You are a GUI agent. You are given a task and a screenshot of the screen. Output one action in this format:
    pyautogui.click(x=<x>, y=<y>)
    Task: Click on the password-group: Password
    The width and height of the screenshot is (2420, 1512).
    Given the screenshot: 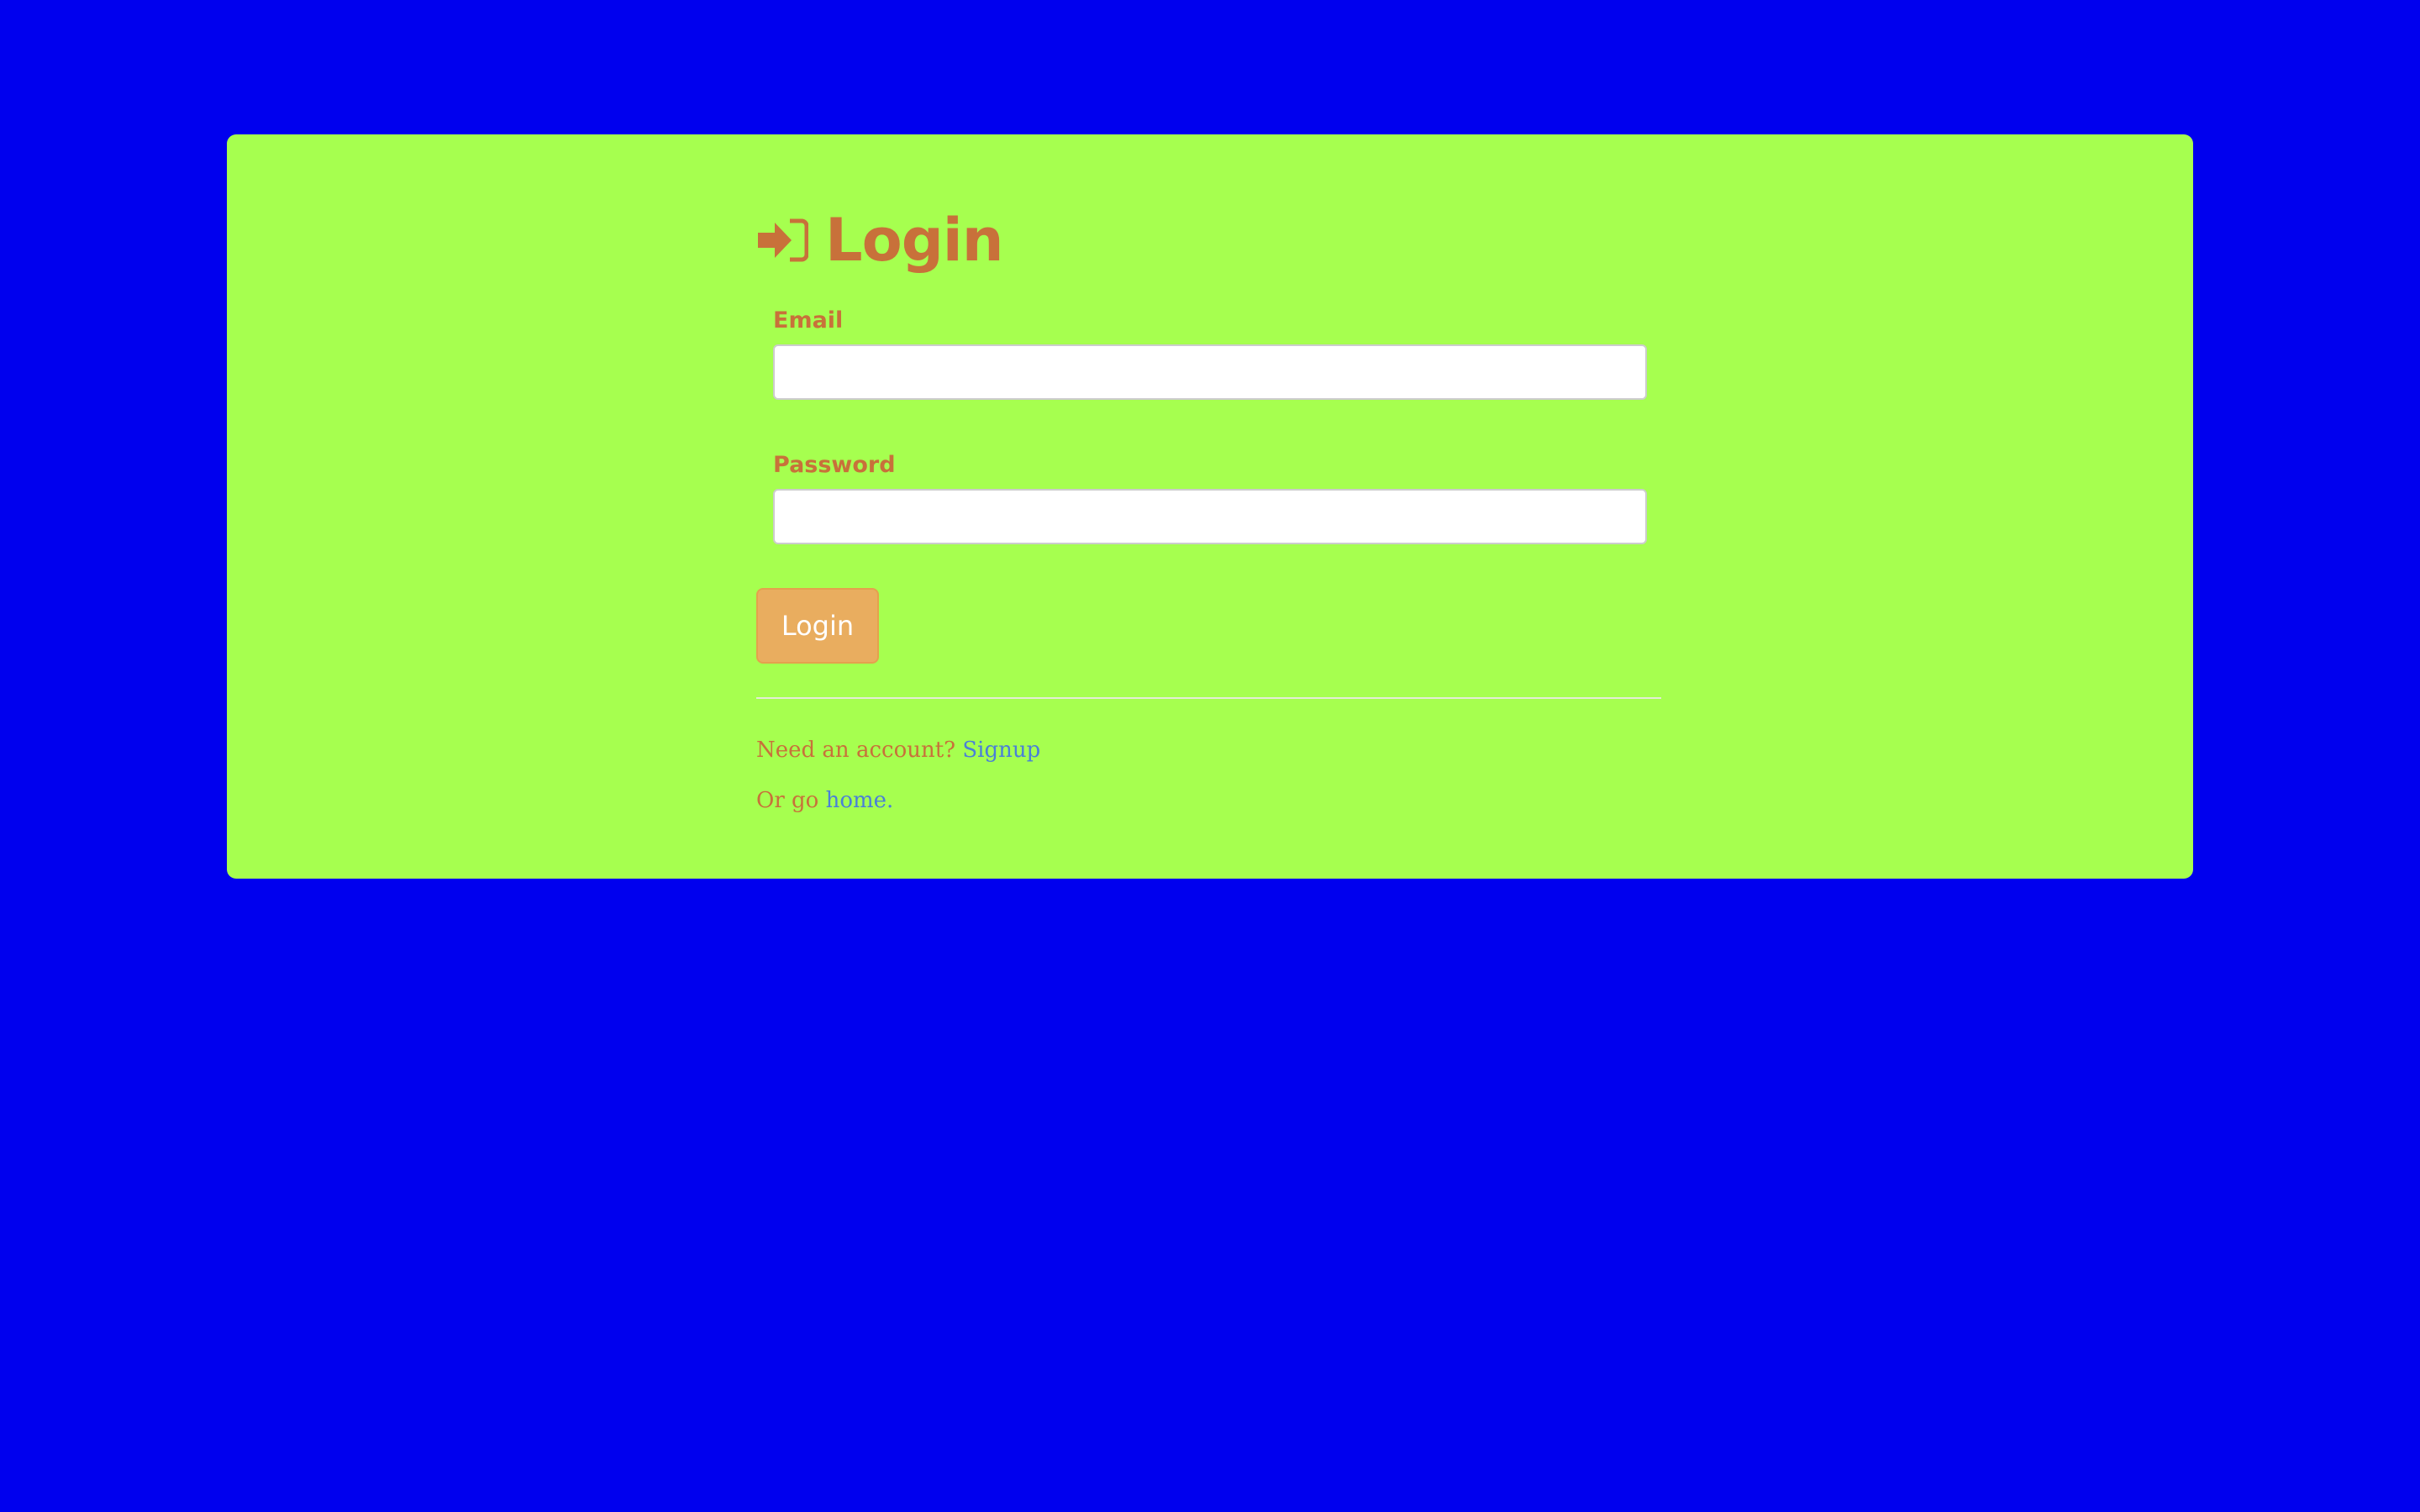 What is the action you would take?
    pyautogui.click(x=1210, y=496)
    